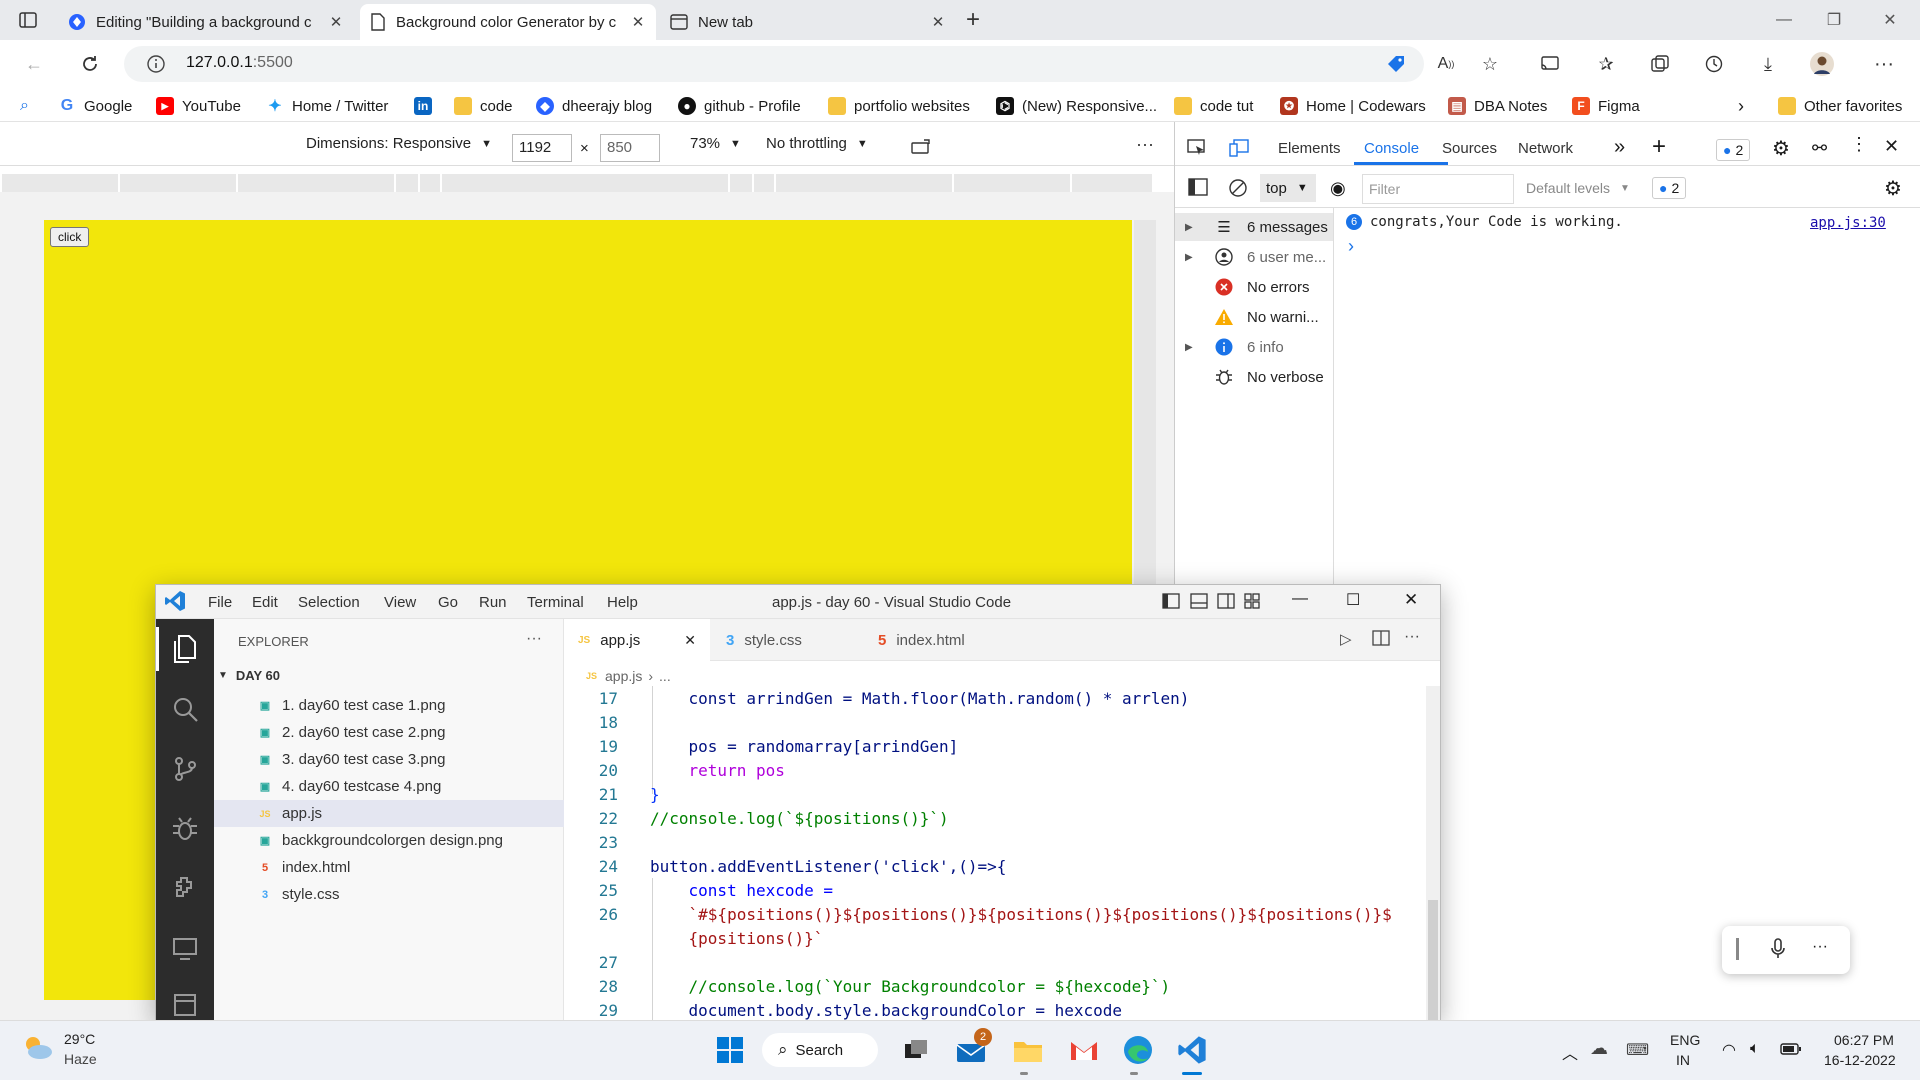  I want to click on more-icon: ···, so click(1884, 64).